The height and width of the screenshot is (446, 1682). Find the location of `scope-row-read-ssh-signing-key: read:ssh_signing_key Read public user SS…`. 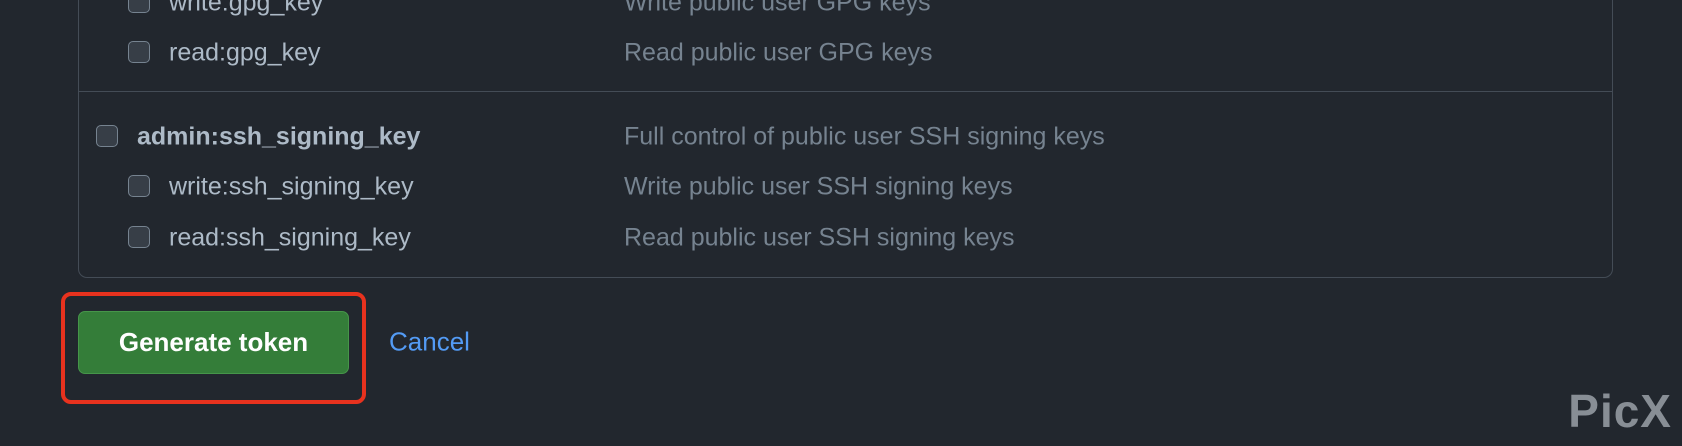

scope-row-read-ssh-signing-key: read:ssh_signing_key Read public user SS… is located at coordinates (845, 238).